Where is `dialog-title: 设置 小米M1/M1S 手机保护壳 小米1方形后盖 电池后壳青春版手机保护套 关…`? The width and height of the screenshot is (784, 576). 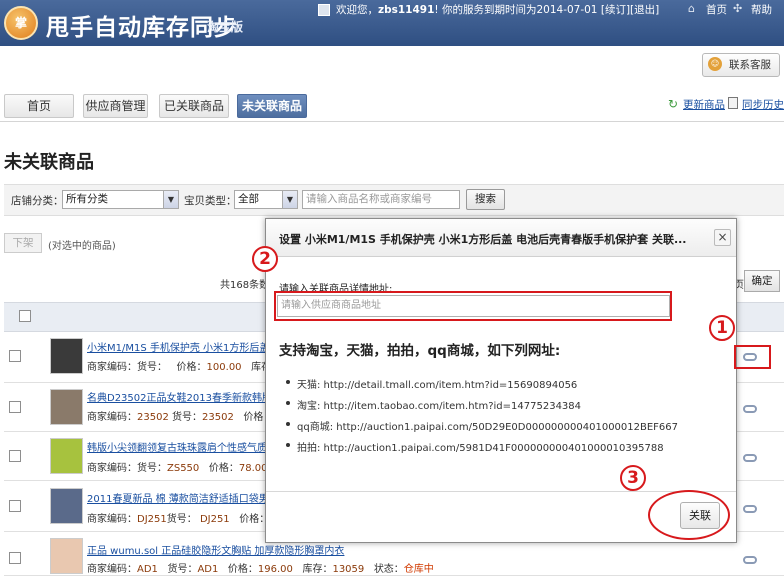 dialog-title: 设置 小米M1/M1S 手机保护壳 小米1方形后盖 电池后壳青春版手机保护套 关… is located at coordinates (483, 239).